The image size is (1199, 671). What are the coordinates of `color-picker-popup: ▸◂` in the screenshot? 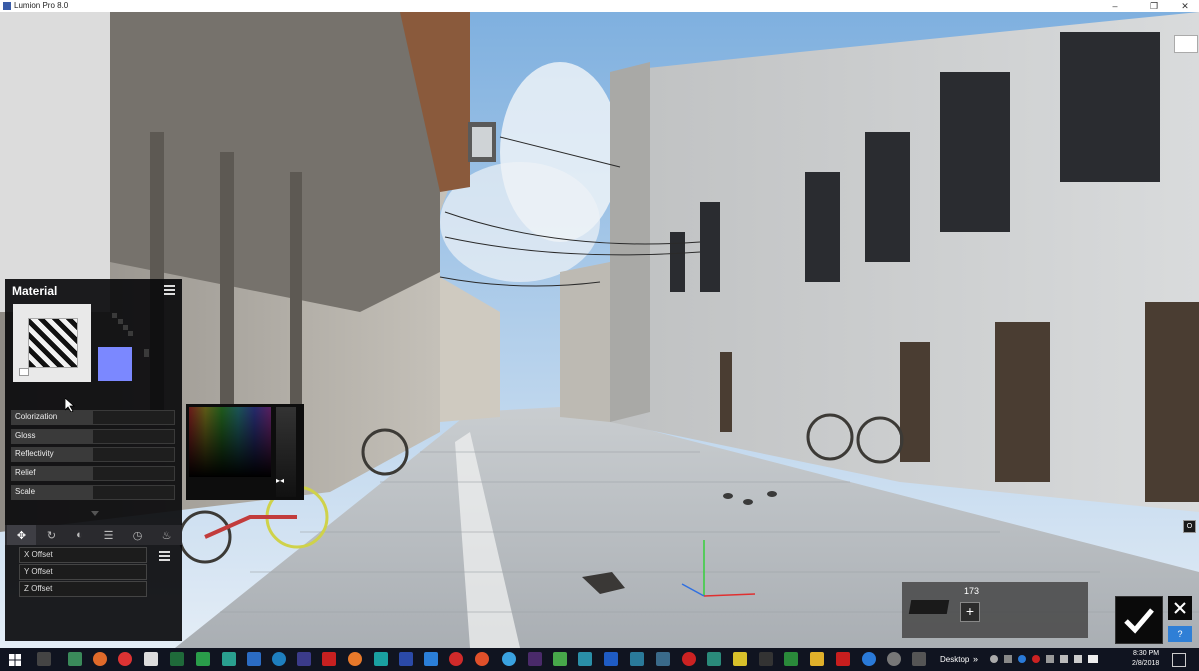 It's located at (245, 452).